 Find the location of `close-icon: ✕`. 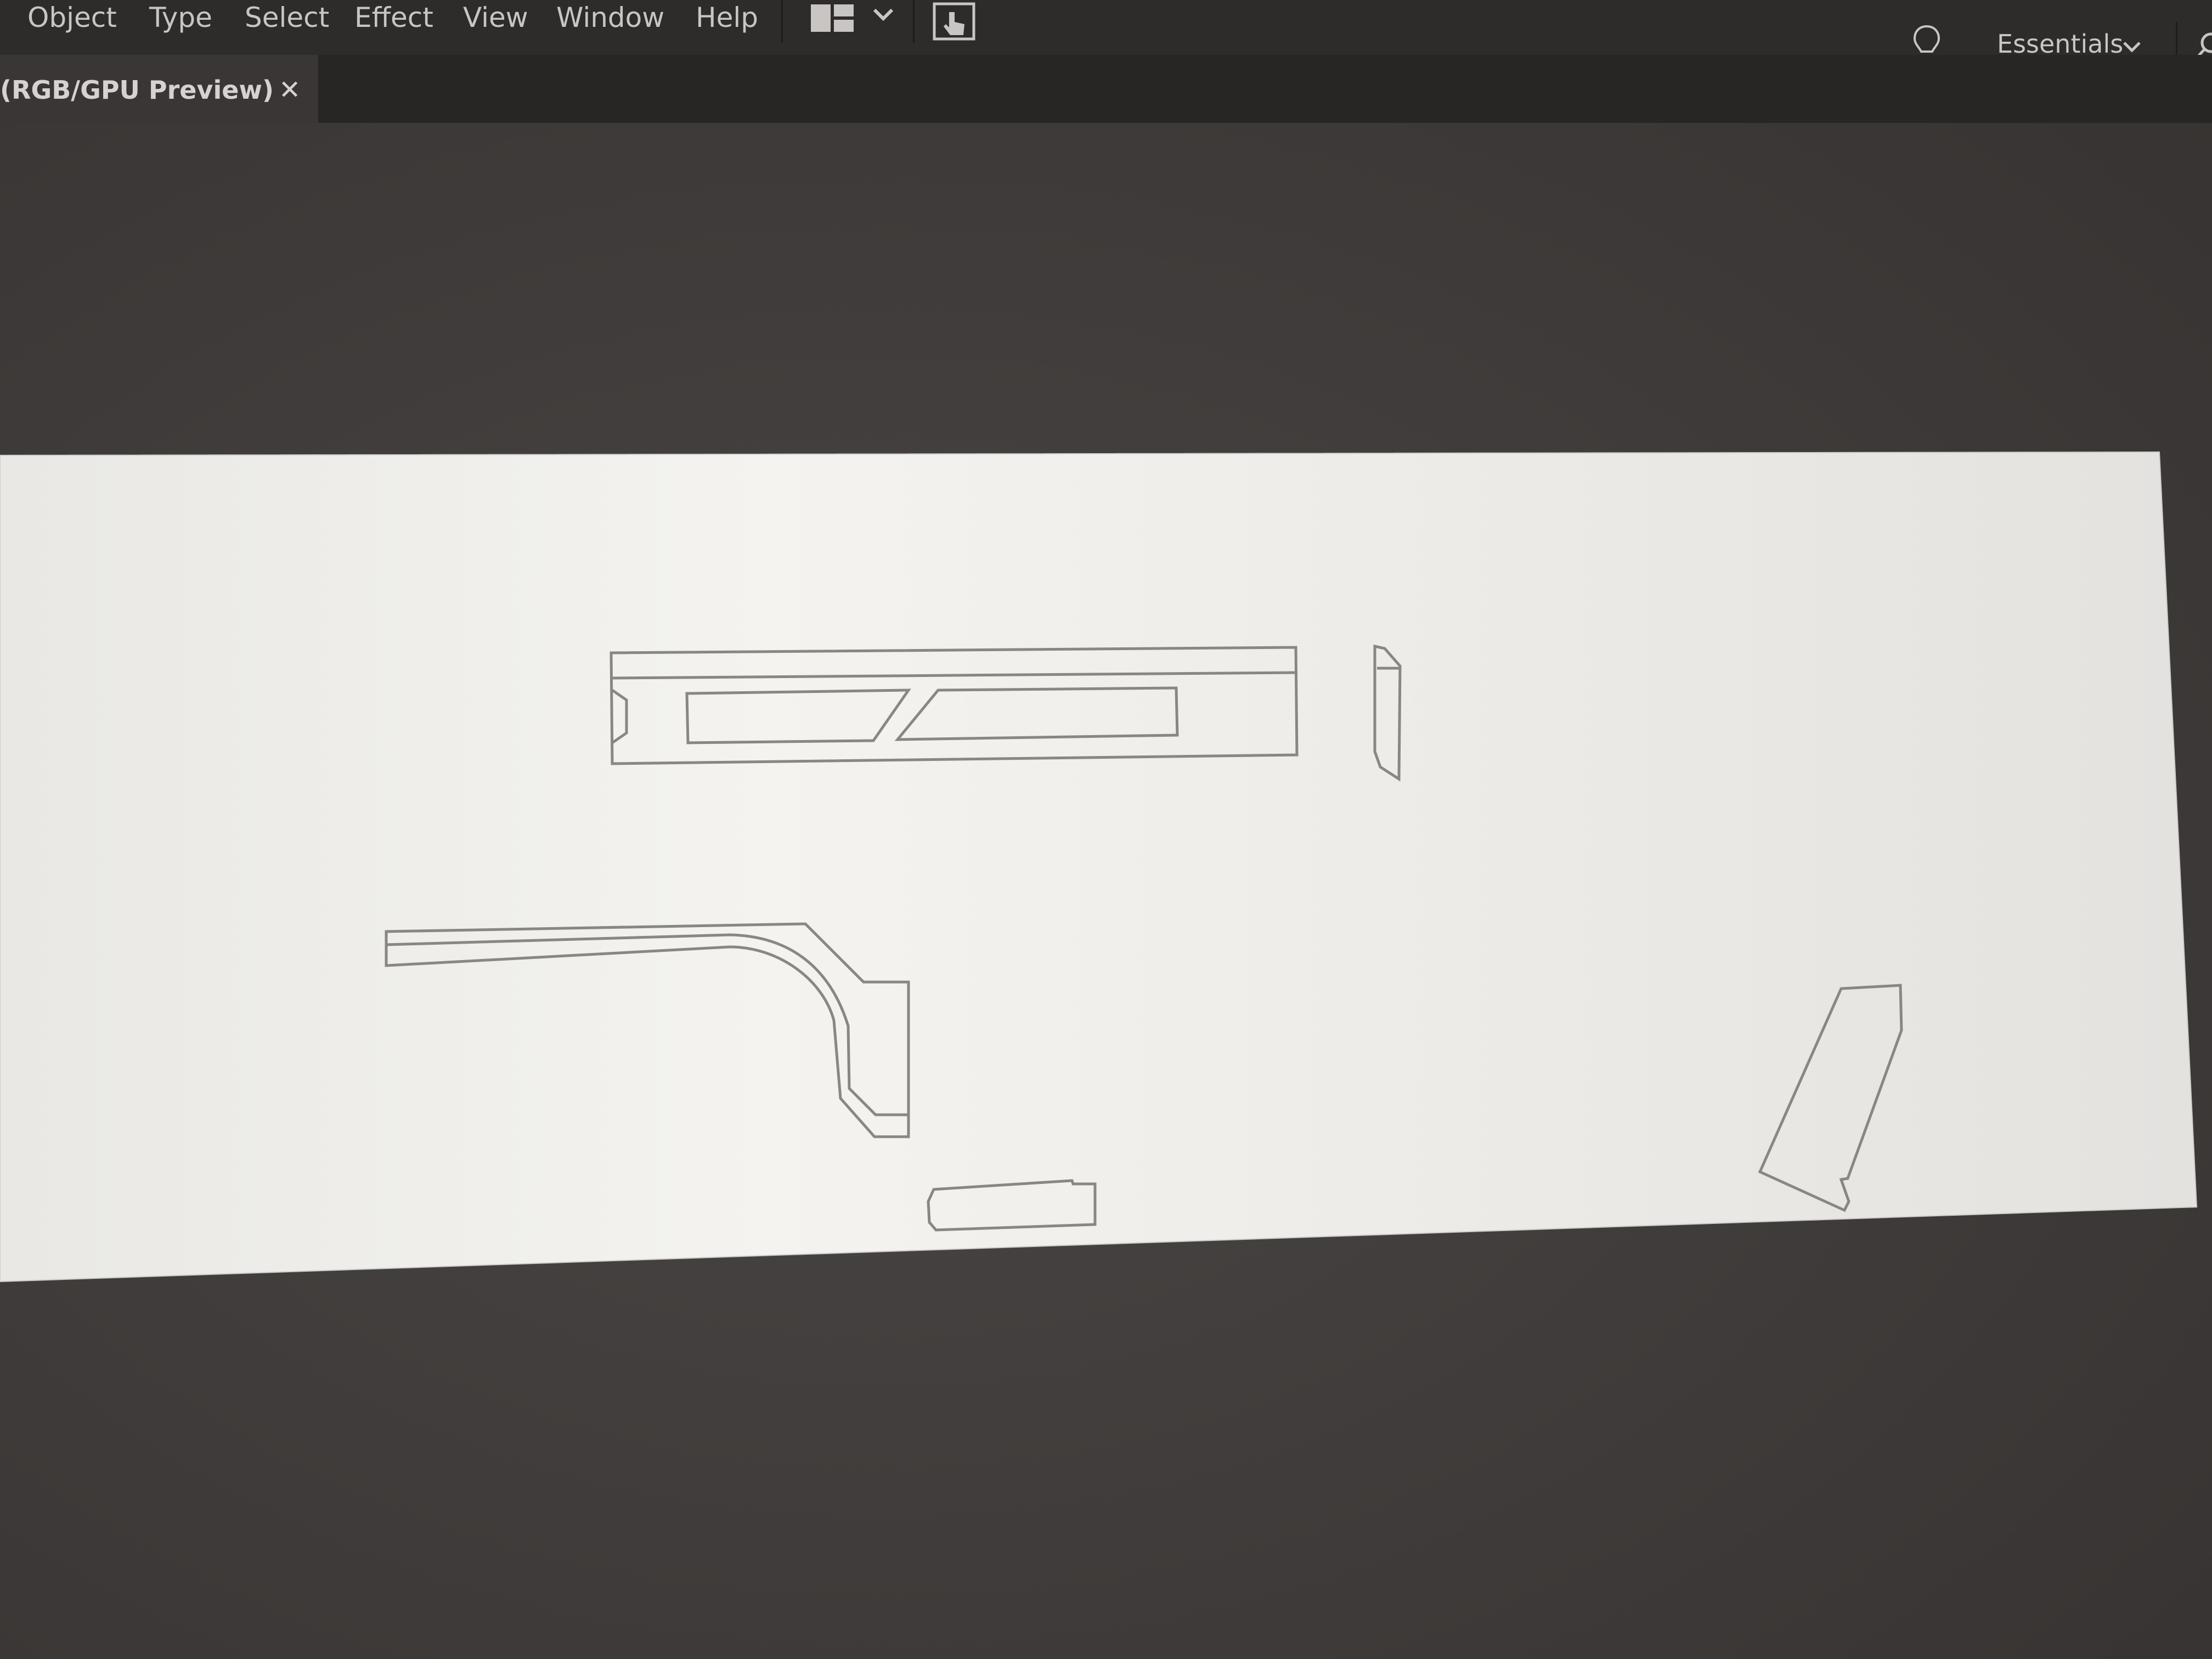

close-icon: ✕ is located at coordinates (290, 90).